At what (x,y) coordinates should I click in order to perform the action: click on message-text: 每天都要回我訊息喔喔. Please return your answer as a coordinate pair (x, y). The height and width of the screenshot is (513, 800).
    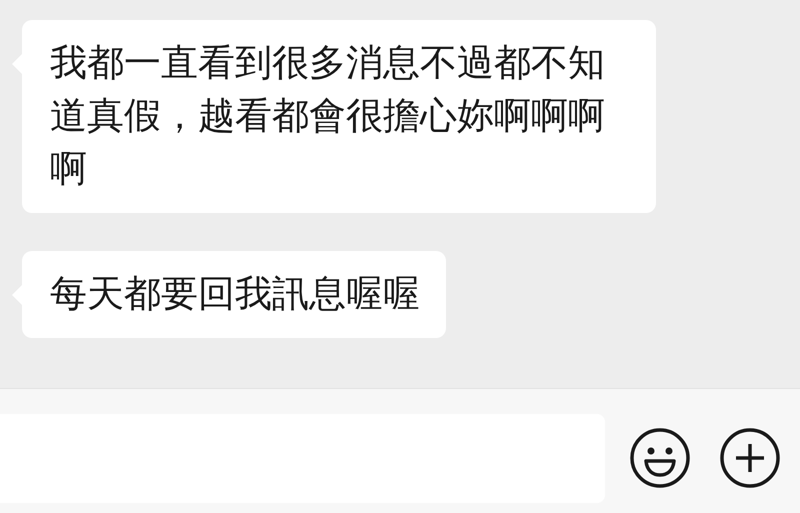
    Looking at the image, I should click on (235, 294).